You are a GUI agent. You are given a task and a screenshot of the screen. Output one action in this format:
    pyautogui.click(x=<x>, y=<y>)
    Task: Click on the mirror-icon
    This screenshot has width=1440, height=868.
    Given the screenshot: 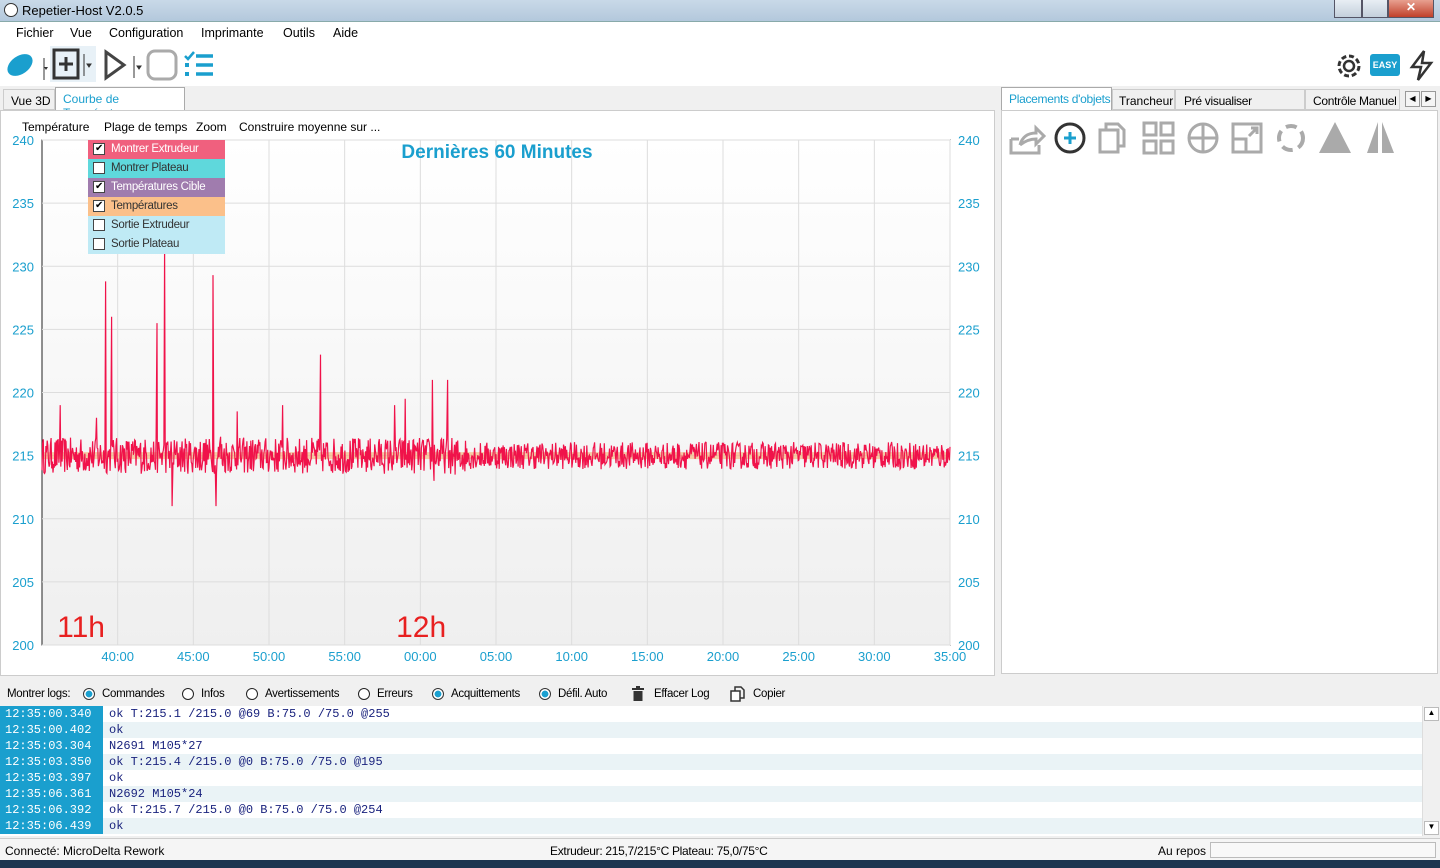 What is the action you would take?
    pyautogui.click(x=1380, y=137)
    